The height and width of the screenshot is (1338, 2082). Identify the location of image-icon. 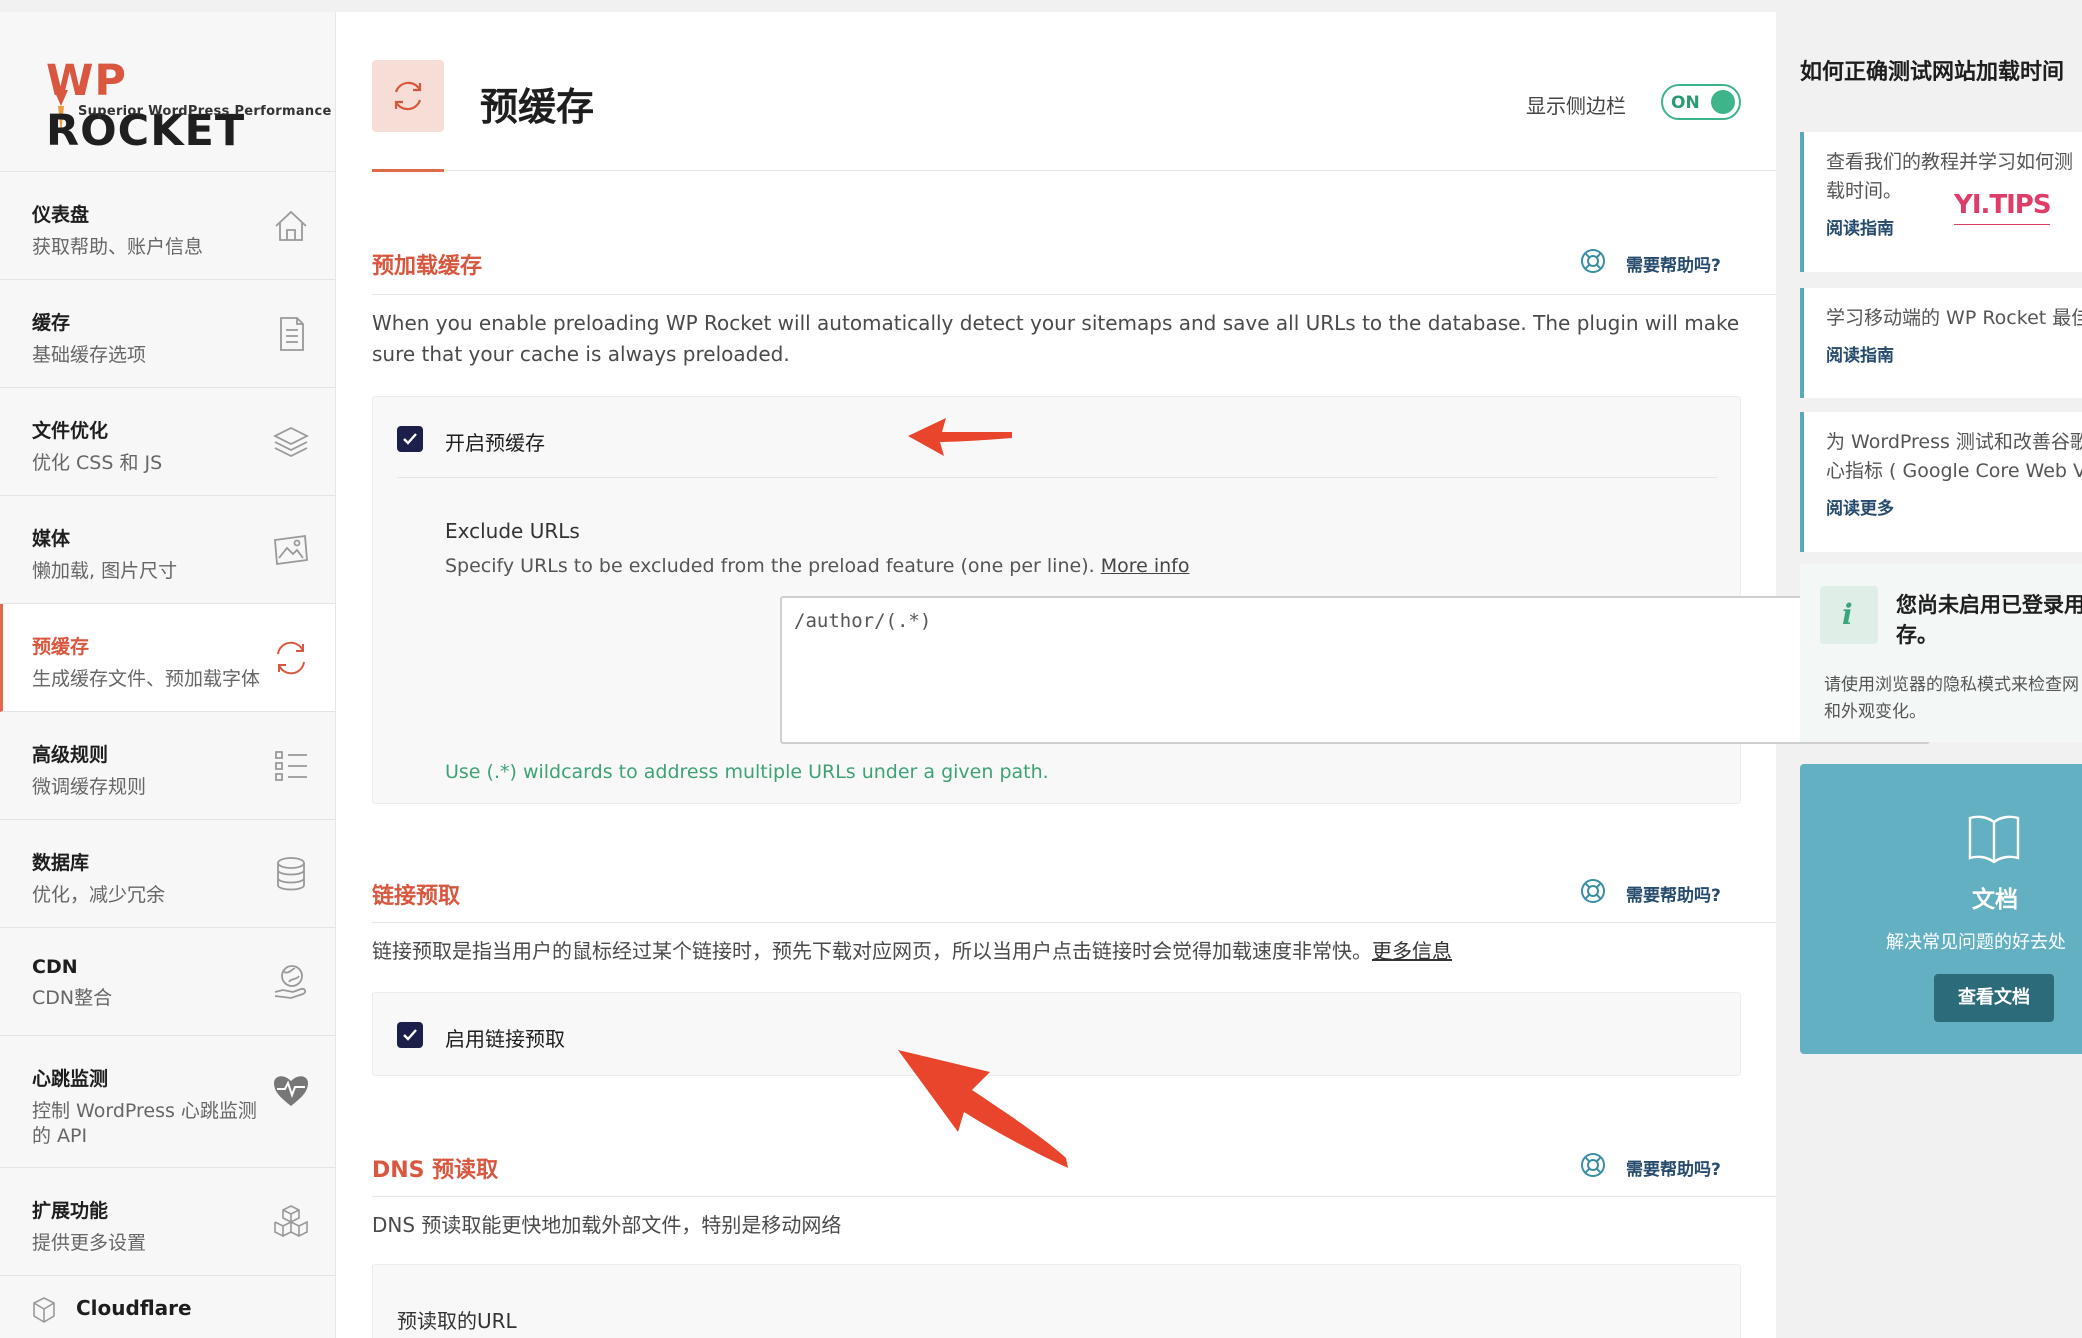
(291, 550).